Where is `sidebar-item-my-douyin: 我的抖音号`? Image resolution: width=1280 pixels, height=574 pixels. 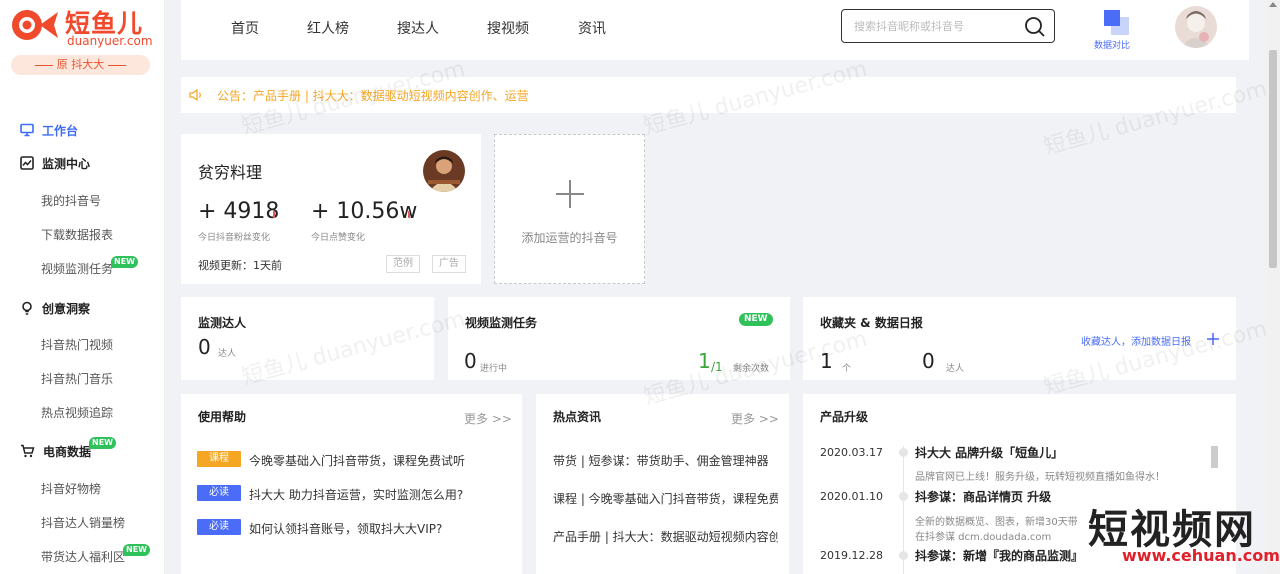
sidebar-item-my-douyin: 我的抖音号 is located at coordinates (71, 201).